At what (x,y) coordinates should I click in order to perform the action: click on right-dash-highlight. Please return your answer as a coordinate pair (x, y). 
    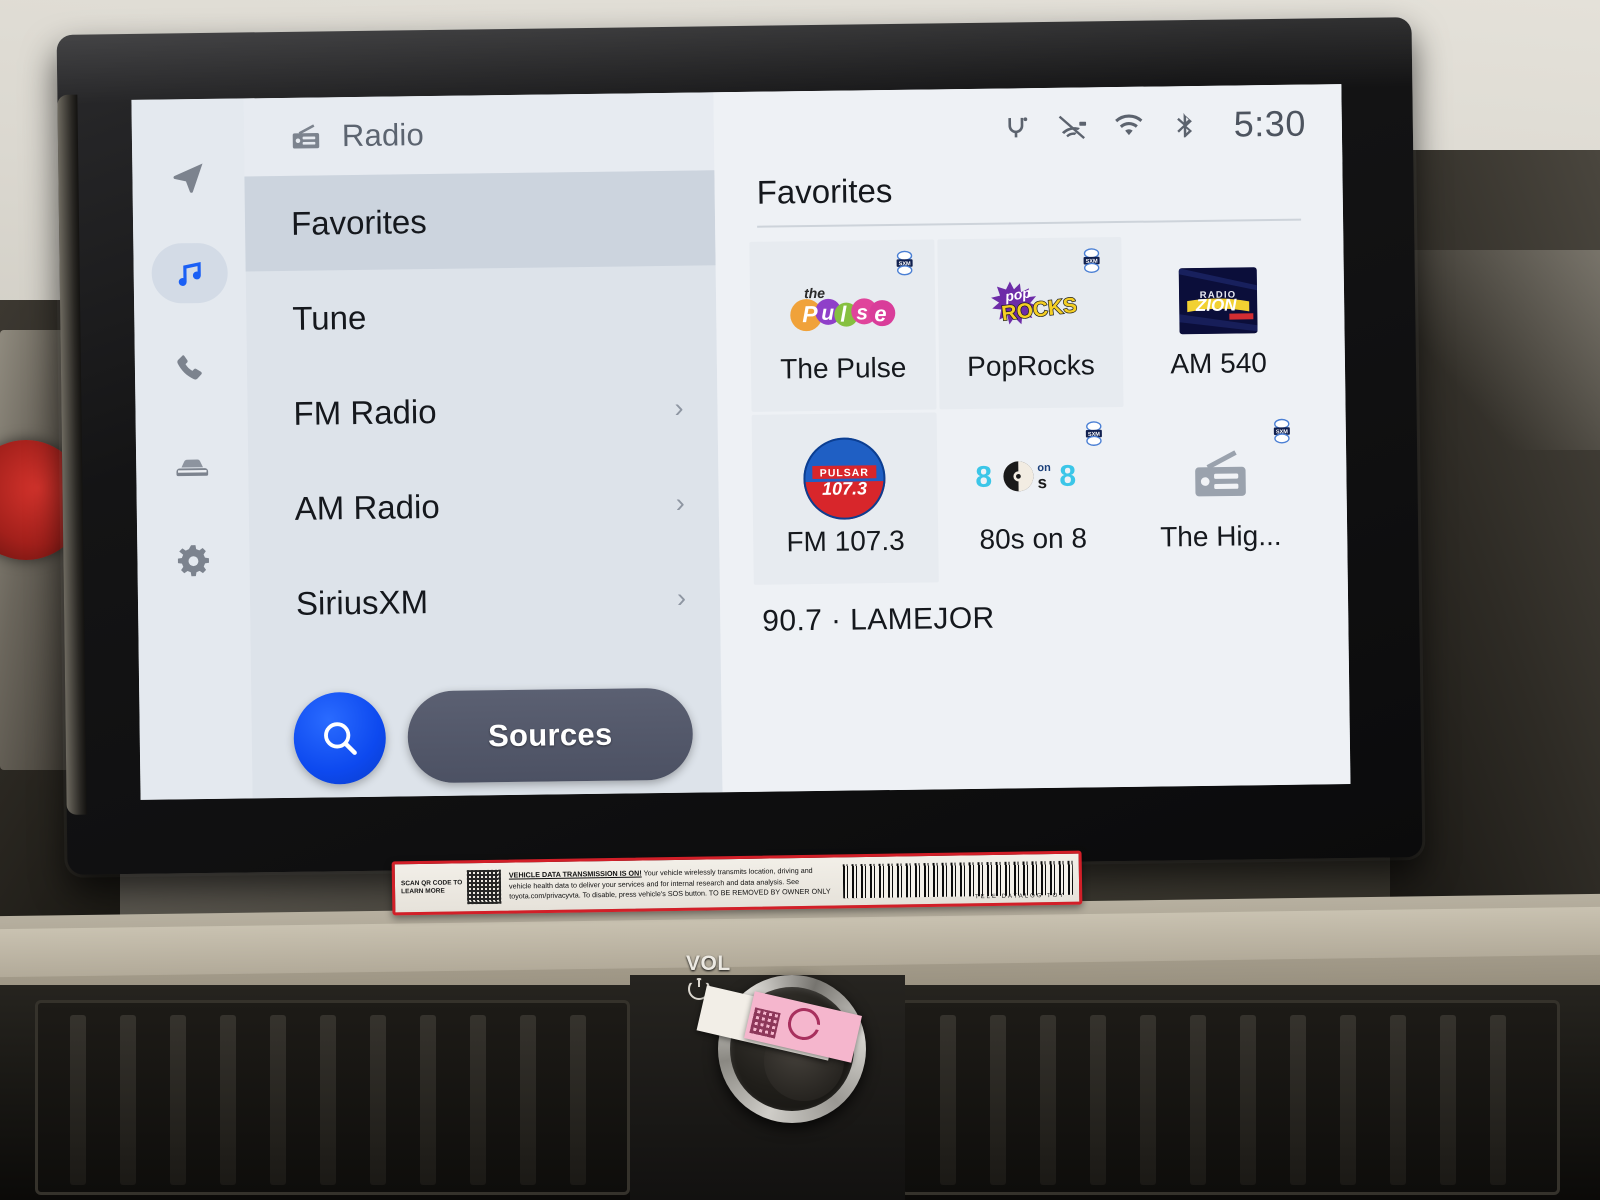
    Looking at the image, I should click on (1500, 350).